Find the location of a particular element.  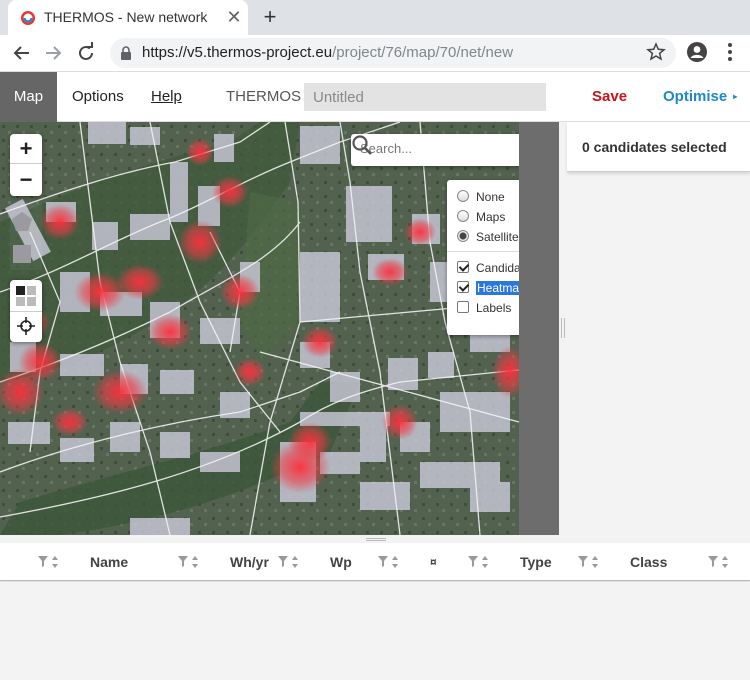

radio-maps is located at coordinates (463, 216).